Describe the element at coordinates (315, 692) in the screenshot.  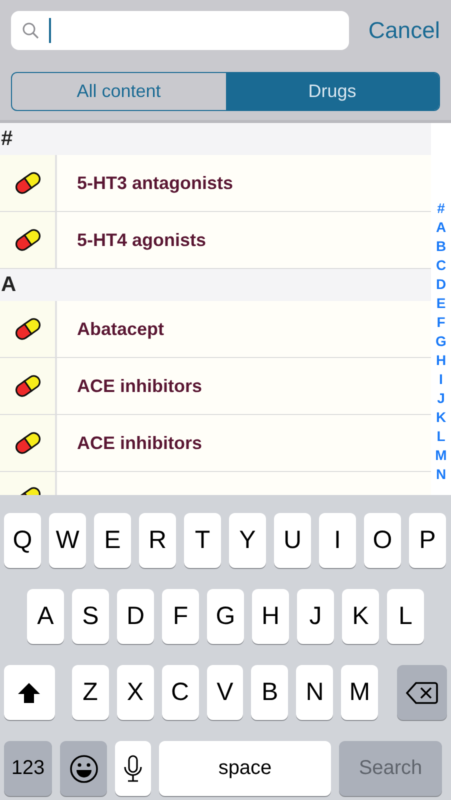
I see `letter-key: N` at that location.